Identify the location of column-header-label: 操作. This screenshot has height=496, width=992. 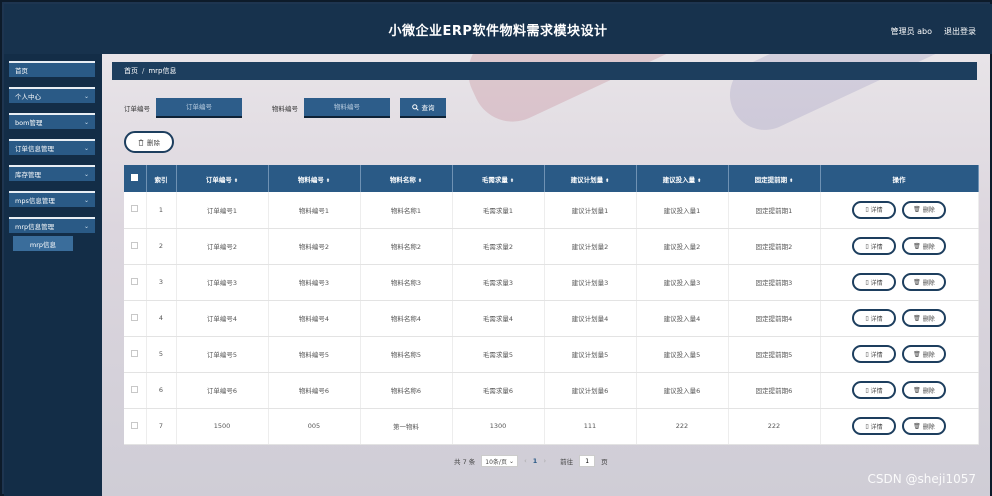
(899, 179).